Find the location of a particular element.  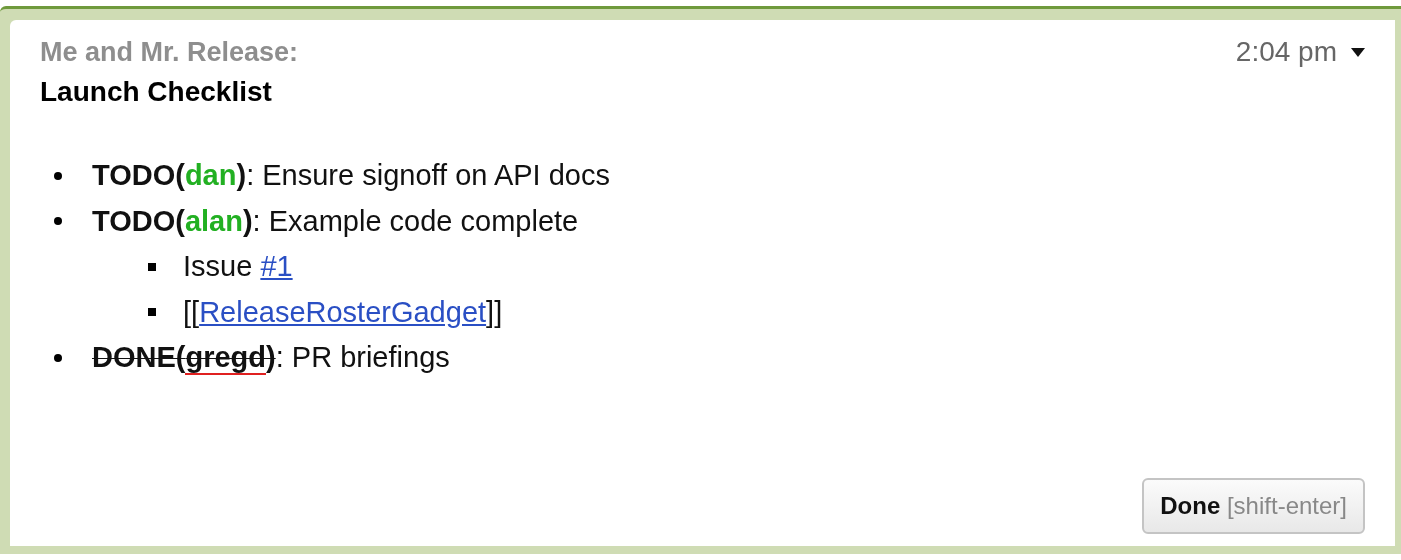

todo-item: TODO(alan): Example code complete is located at coordinates (335, 221).